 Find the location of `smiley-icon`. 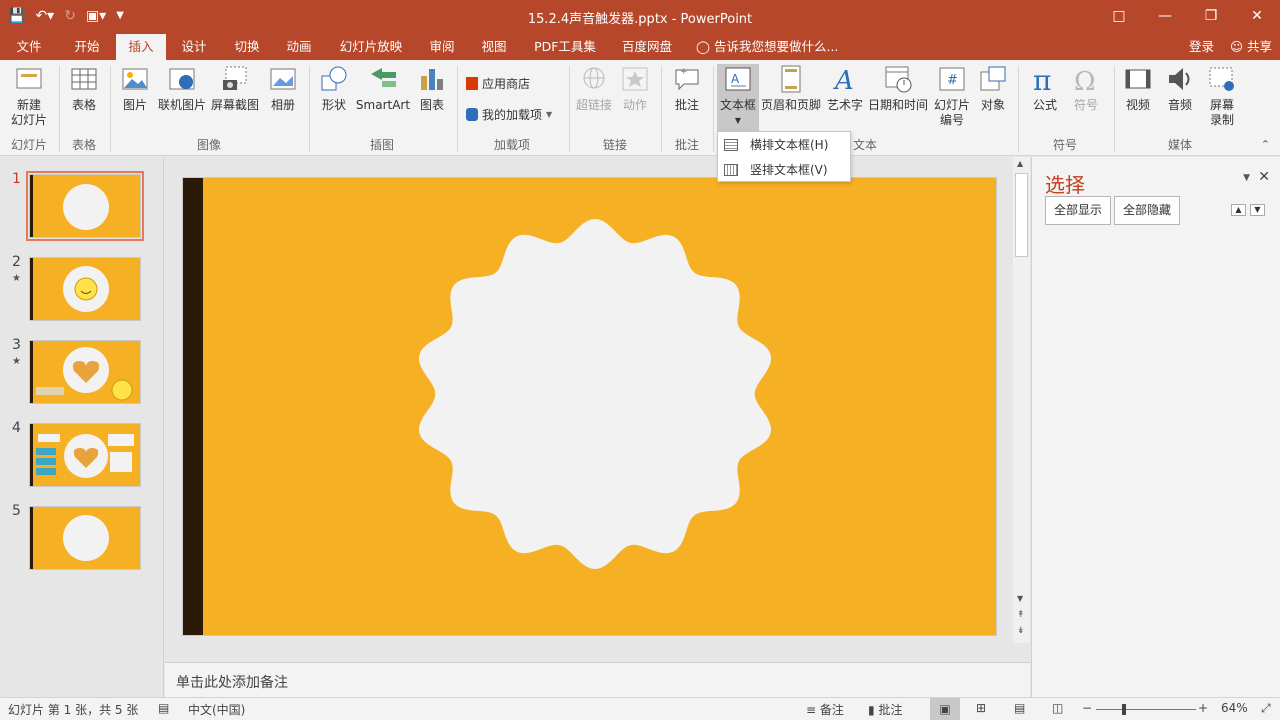

smiley-icon is located at coordinates (86, 289).